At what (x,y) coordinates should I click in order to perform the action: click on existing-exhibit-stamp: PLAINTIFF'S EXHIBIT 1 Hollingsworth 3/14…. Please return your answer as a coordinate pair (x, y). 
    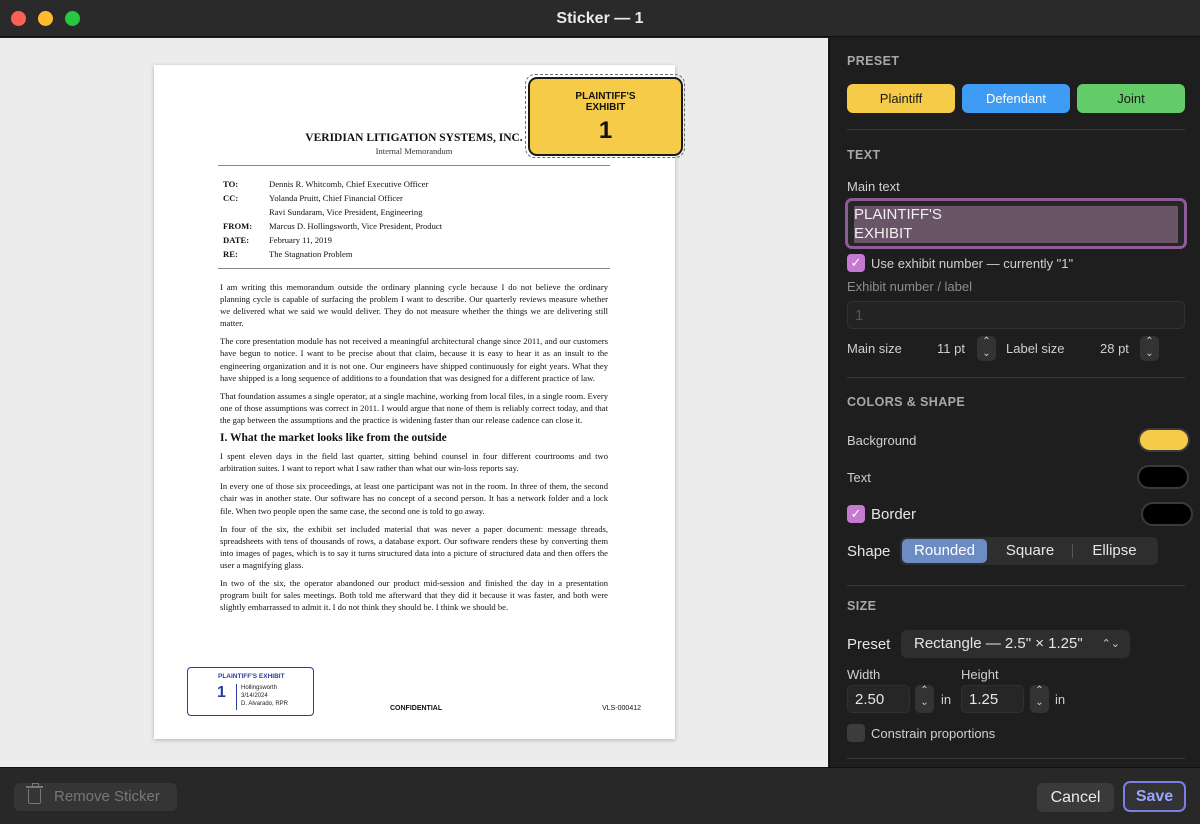
    Looking at the image, I should click on (250, 691).